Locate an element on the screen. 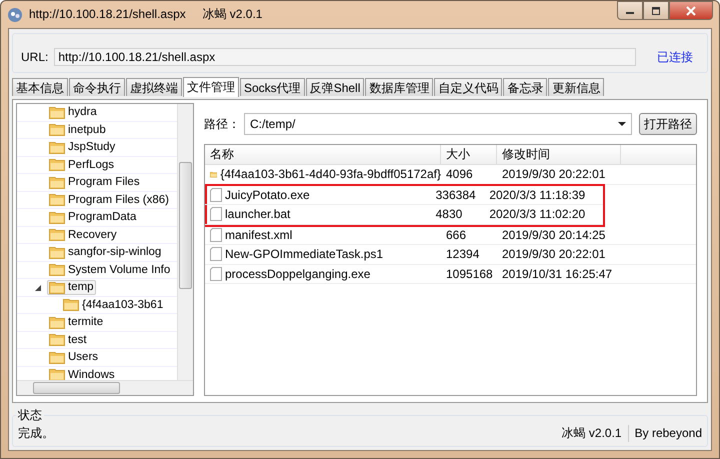 The width and height of the screenshot is (720, 459). status-message: 完成。 is located at coordinates (36, 433).